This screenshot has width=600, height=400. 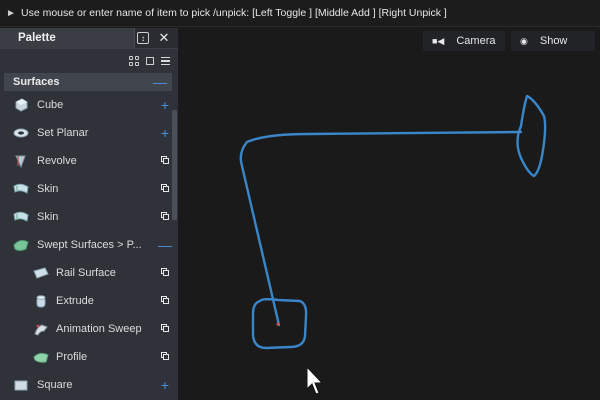 I want to click on grid-view-icon, so click(x=134, y=61).